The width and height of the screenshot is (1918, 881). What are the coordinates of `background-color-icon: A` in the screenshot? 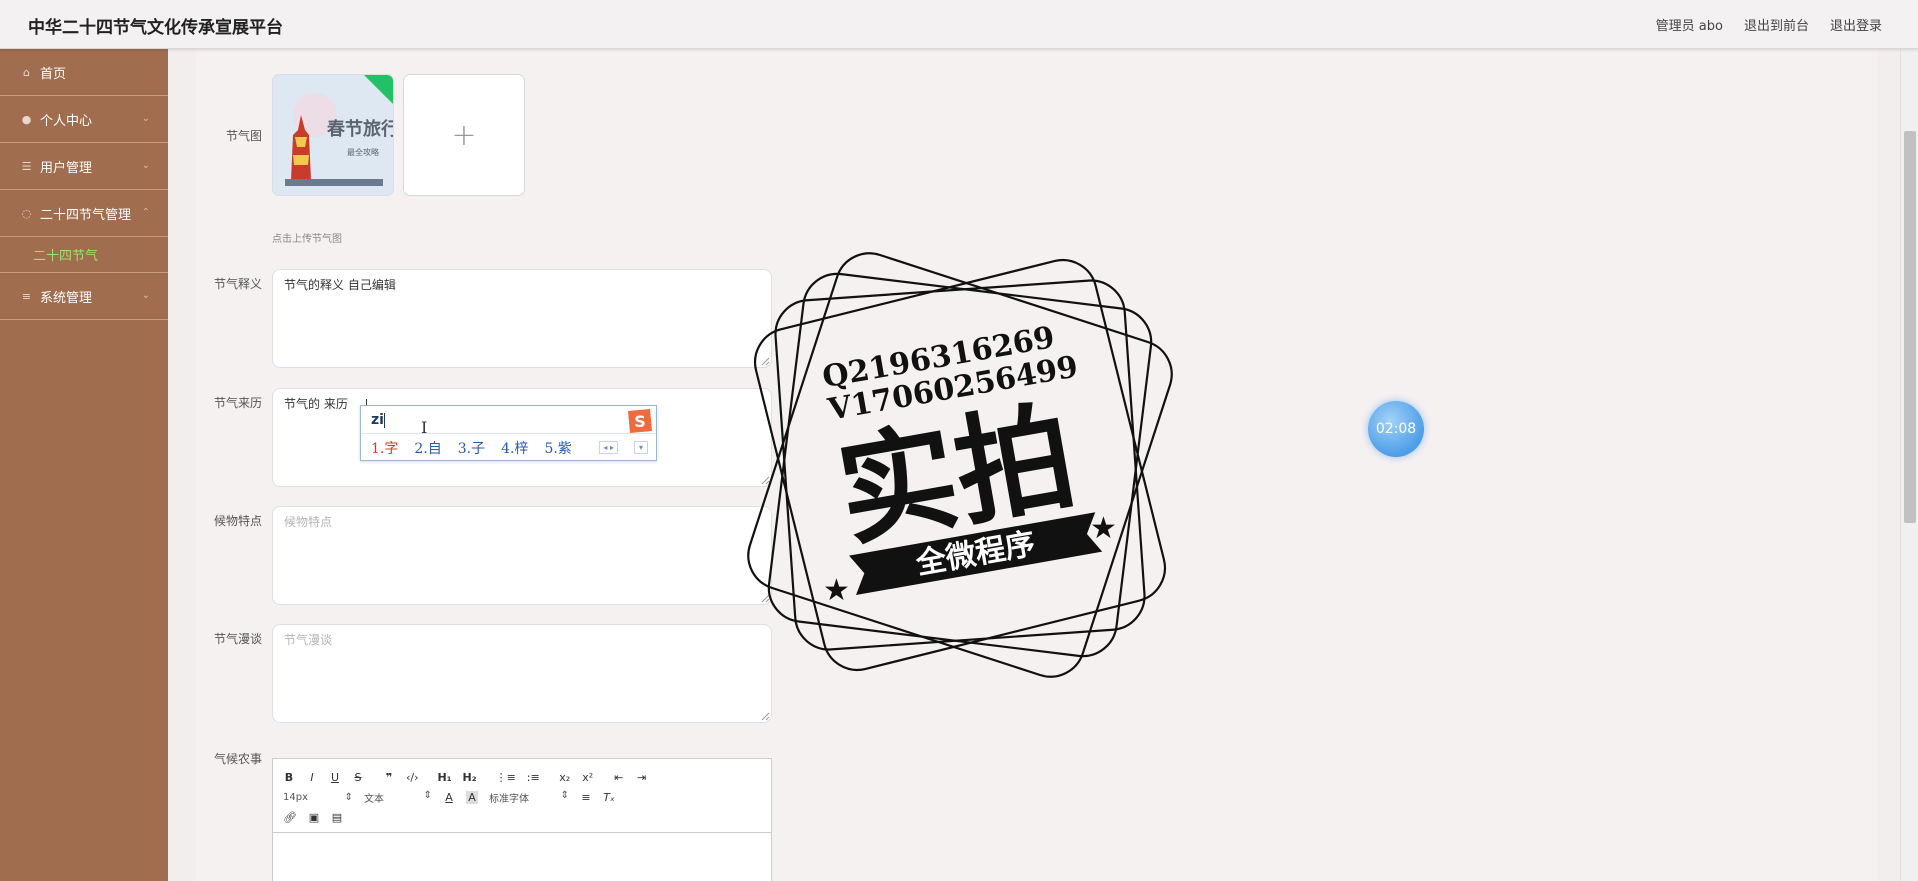 It's located at (472, 797).